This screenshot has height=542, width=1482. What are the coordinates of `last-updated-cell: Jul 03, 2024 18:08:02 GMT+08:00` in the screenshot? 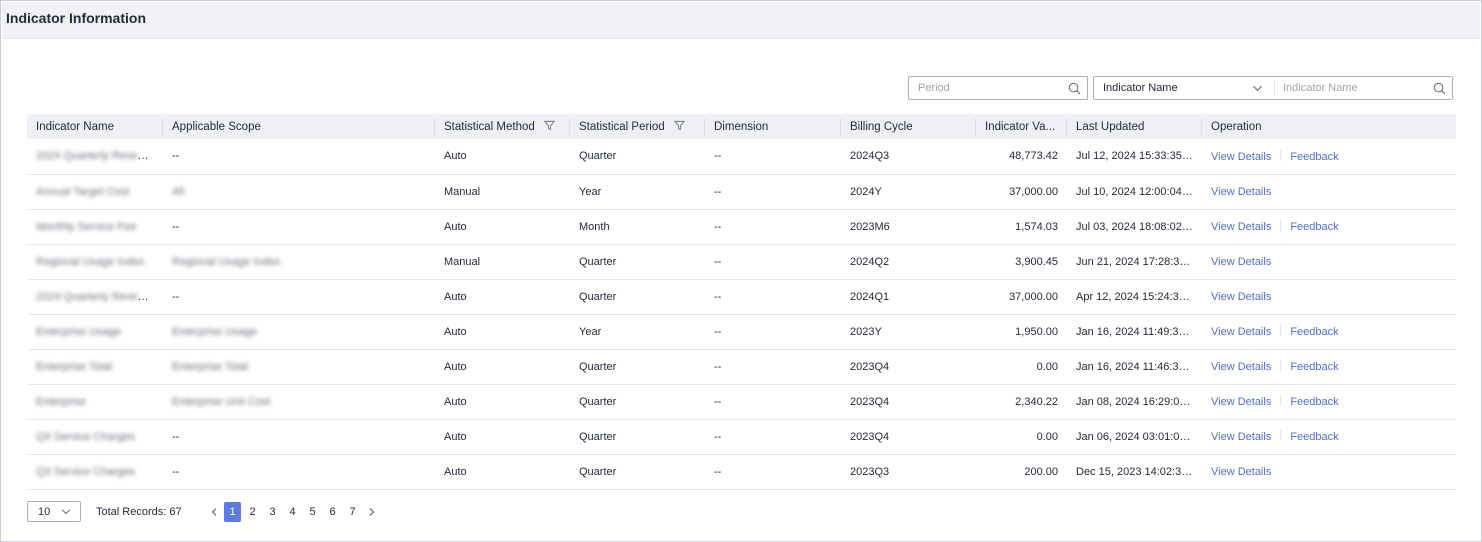 It's located at (1134, 227).